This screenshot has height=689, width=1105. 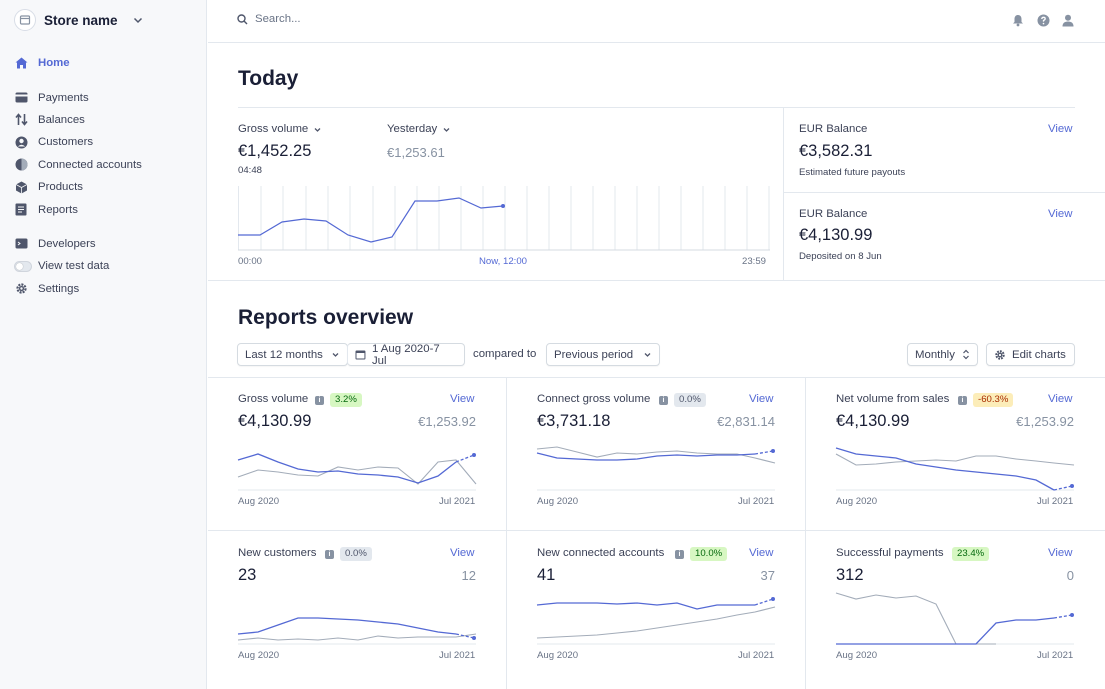 I want to click on card-title: New connected accounts, so click(x=601, y=553).